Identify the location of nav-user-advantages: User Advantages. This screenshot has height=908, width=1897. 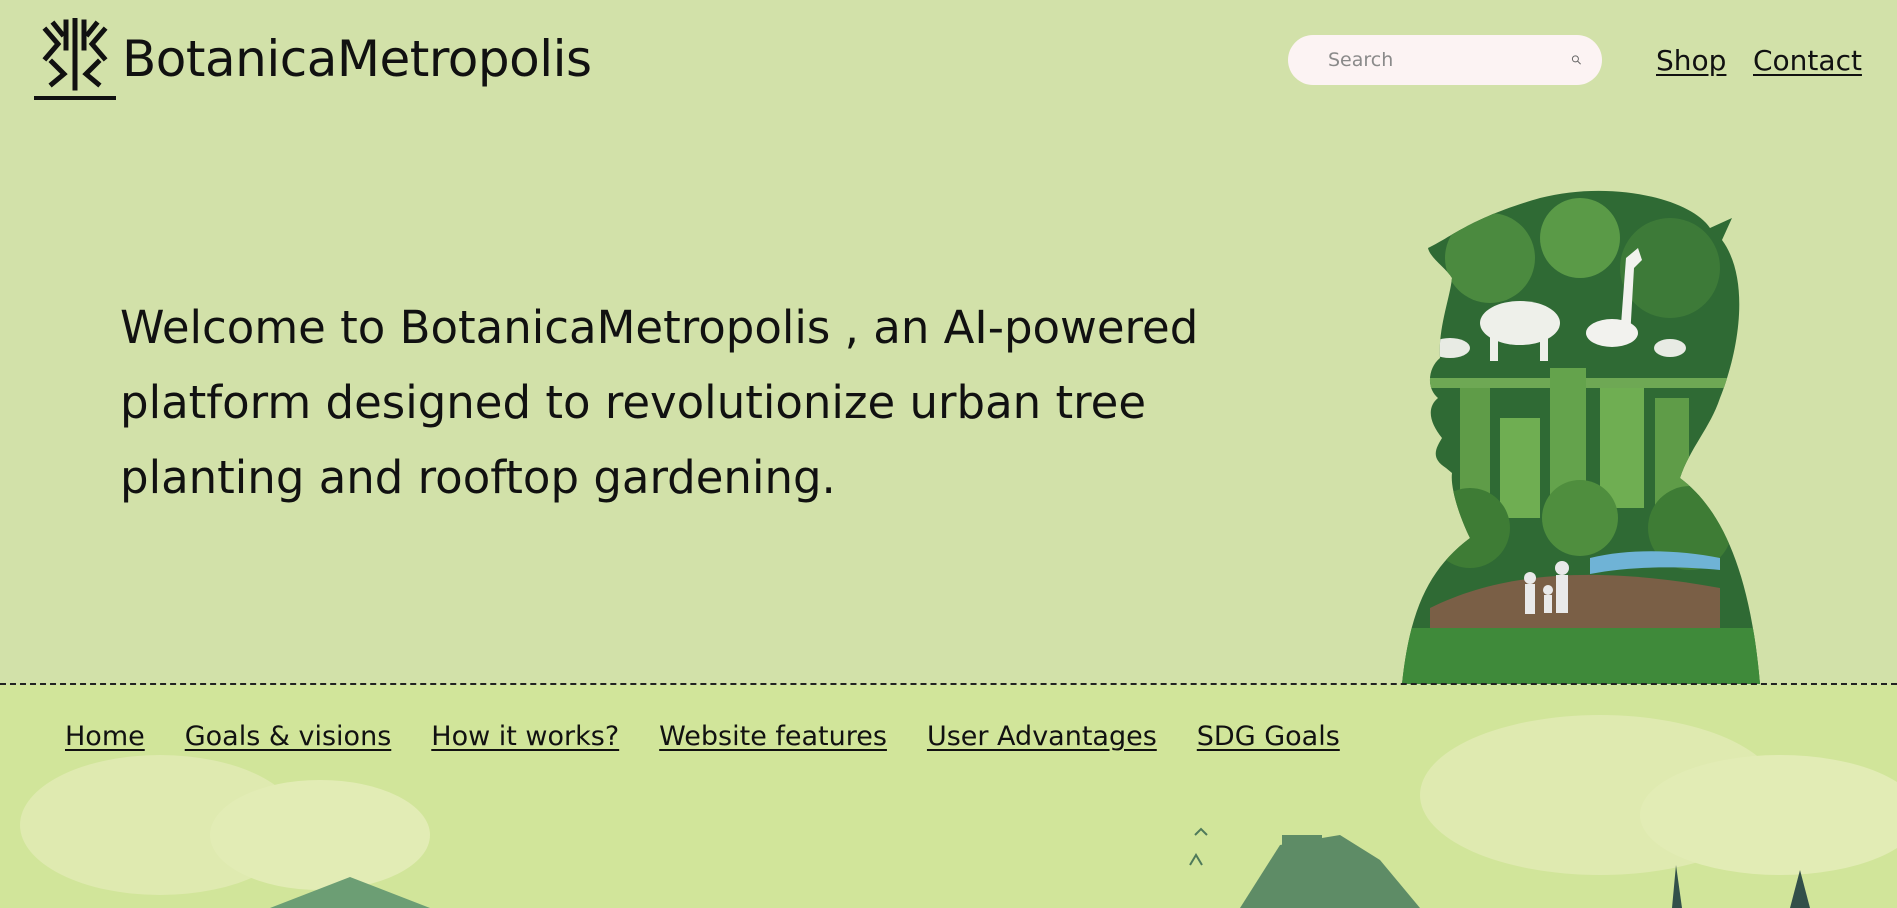
(1042, 736).